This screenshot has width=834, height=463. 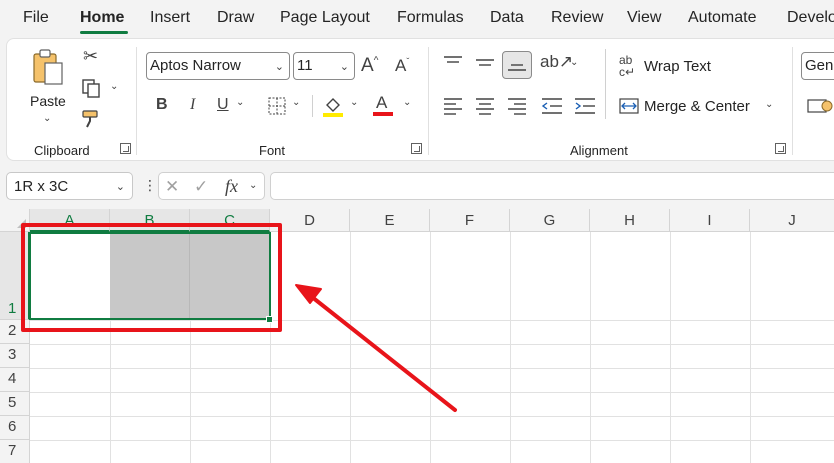 I want to click on font-launcher-icon, so click(x=416, y=148).